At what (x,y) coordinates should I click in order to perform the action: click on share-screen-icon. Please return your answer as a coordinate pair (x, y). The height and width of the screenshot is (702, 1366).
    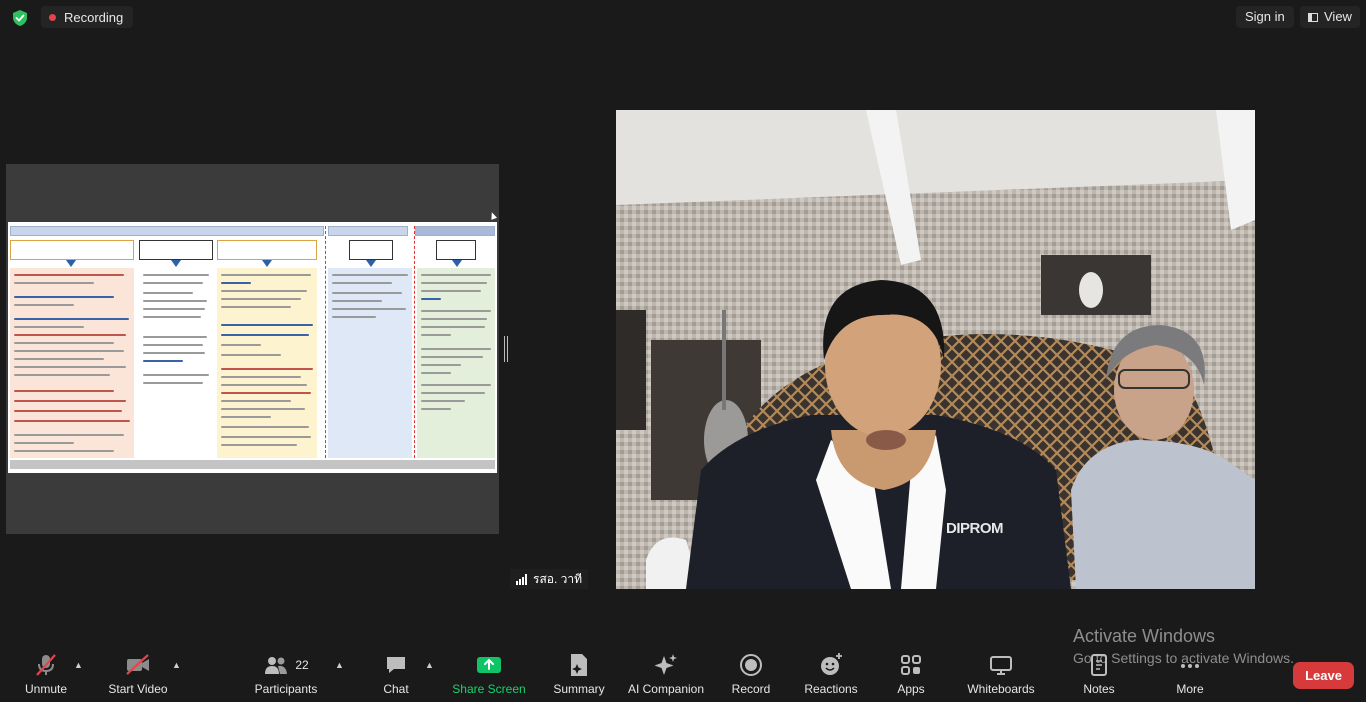
    Looking at the image, I should click on (489, 665).